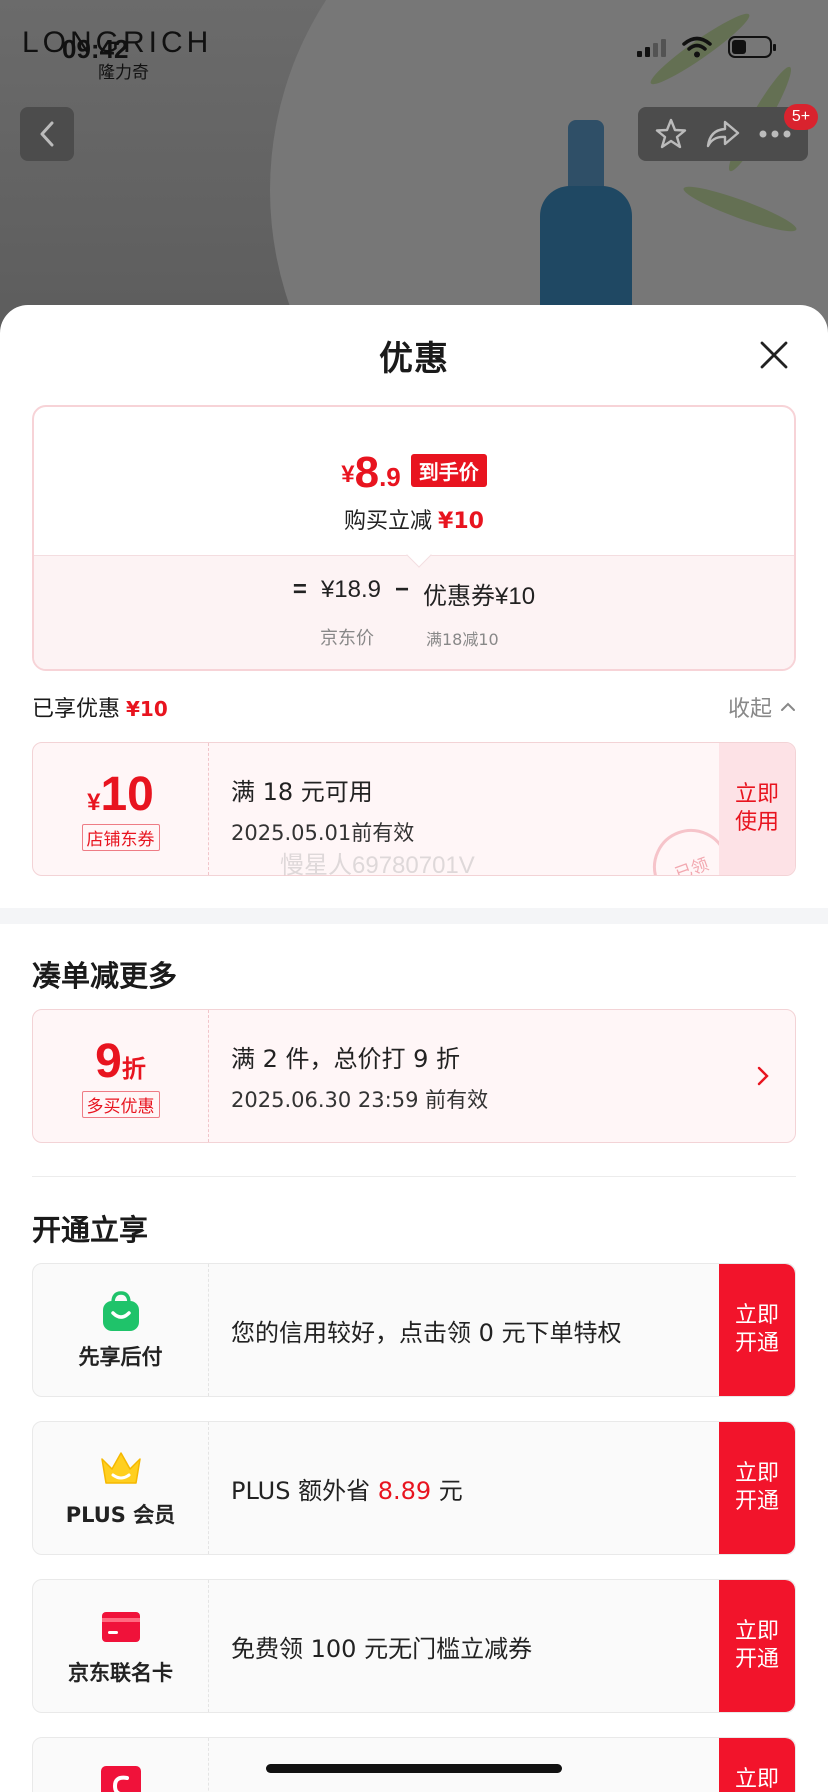 This screenshot has height=1792, width=828. Describe the element at coordinates (382, 1648) in the screenshot. I see `co-brand-desc: 免费领 100 元无门槛立减券` at that location.